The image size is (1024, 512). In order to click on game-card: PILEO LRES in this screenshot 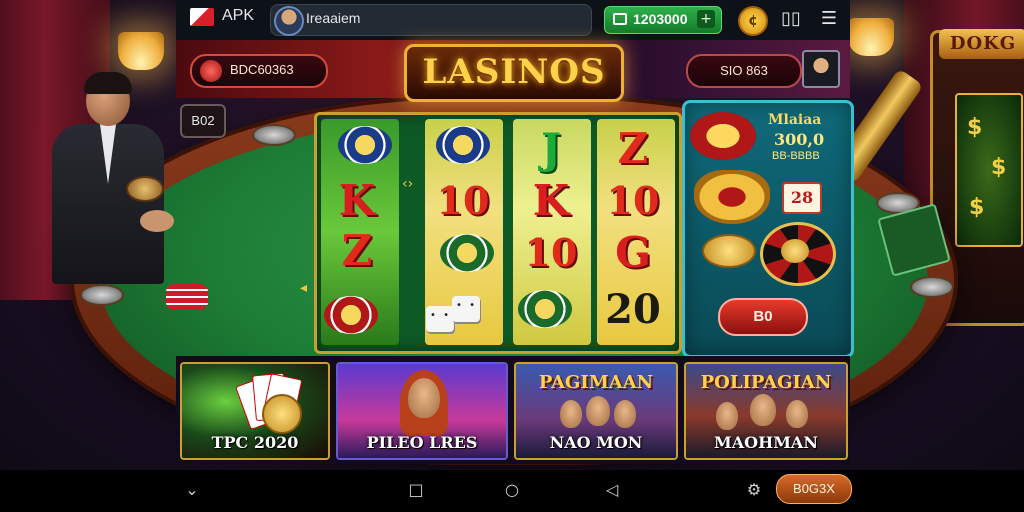, I will do `click(422, 411)`.